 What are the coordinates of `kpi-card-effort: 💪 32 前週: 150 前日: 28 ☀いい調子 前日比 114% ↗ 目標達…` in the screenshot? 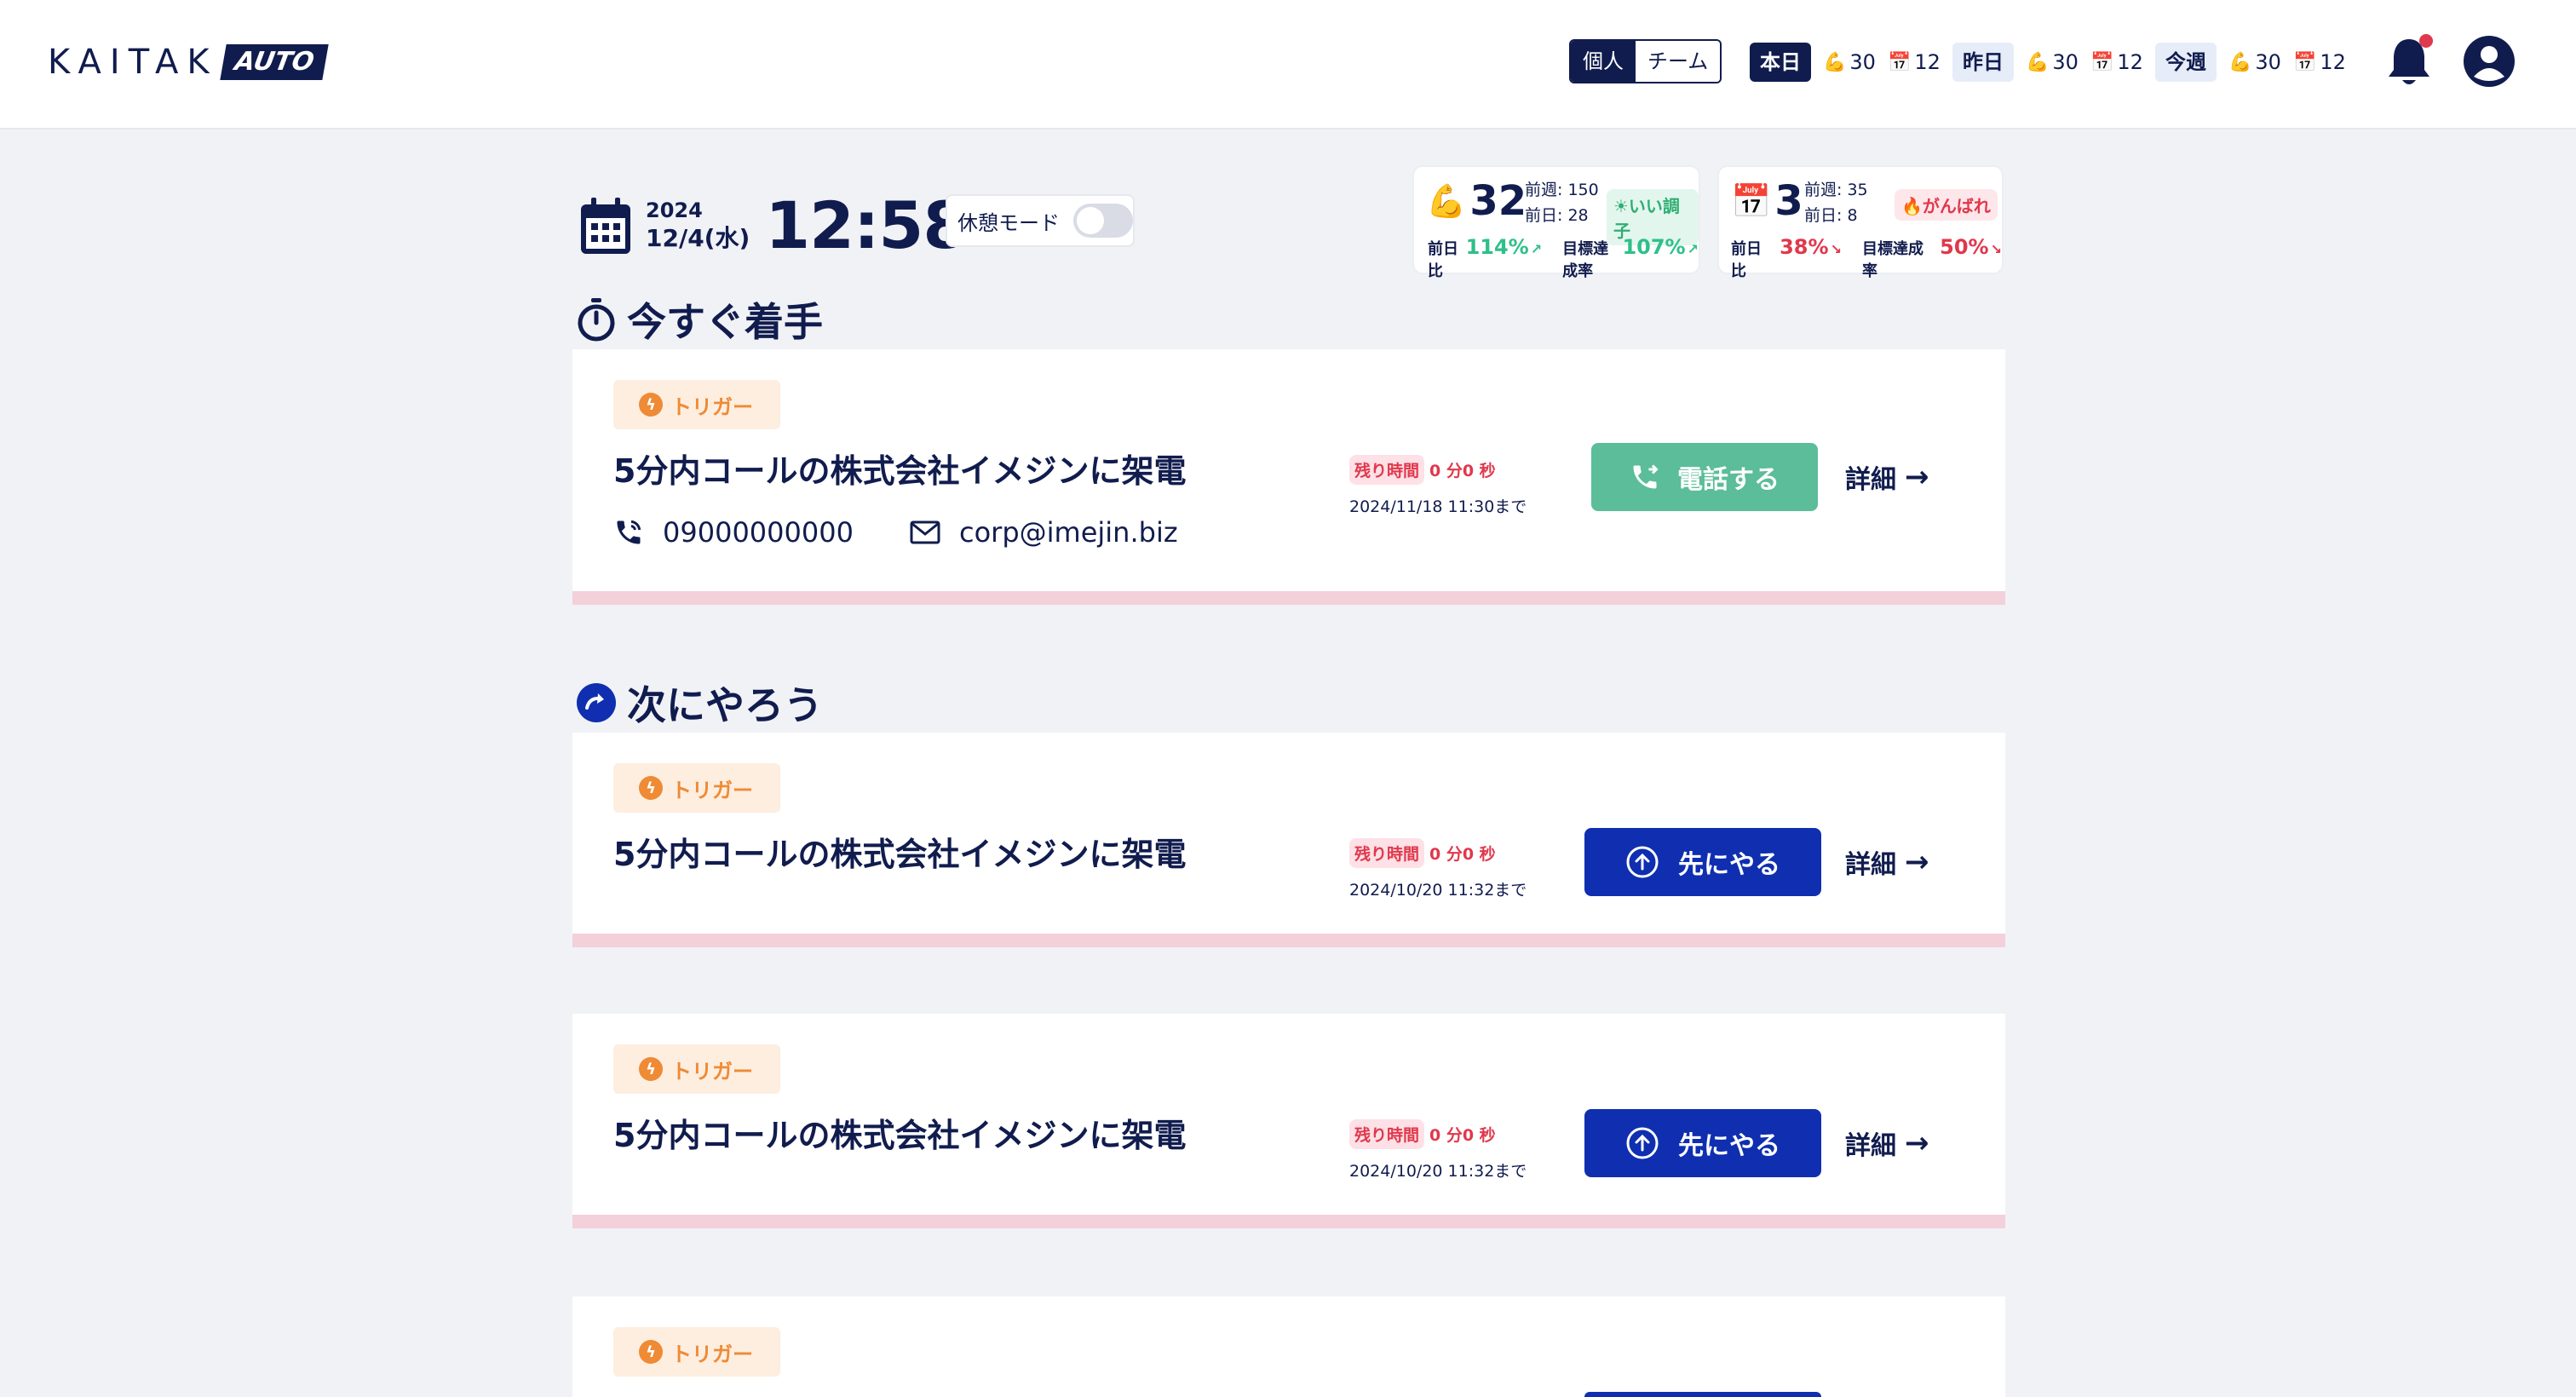 It's located at (1556, 223).